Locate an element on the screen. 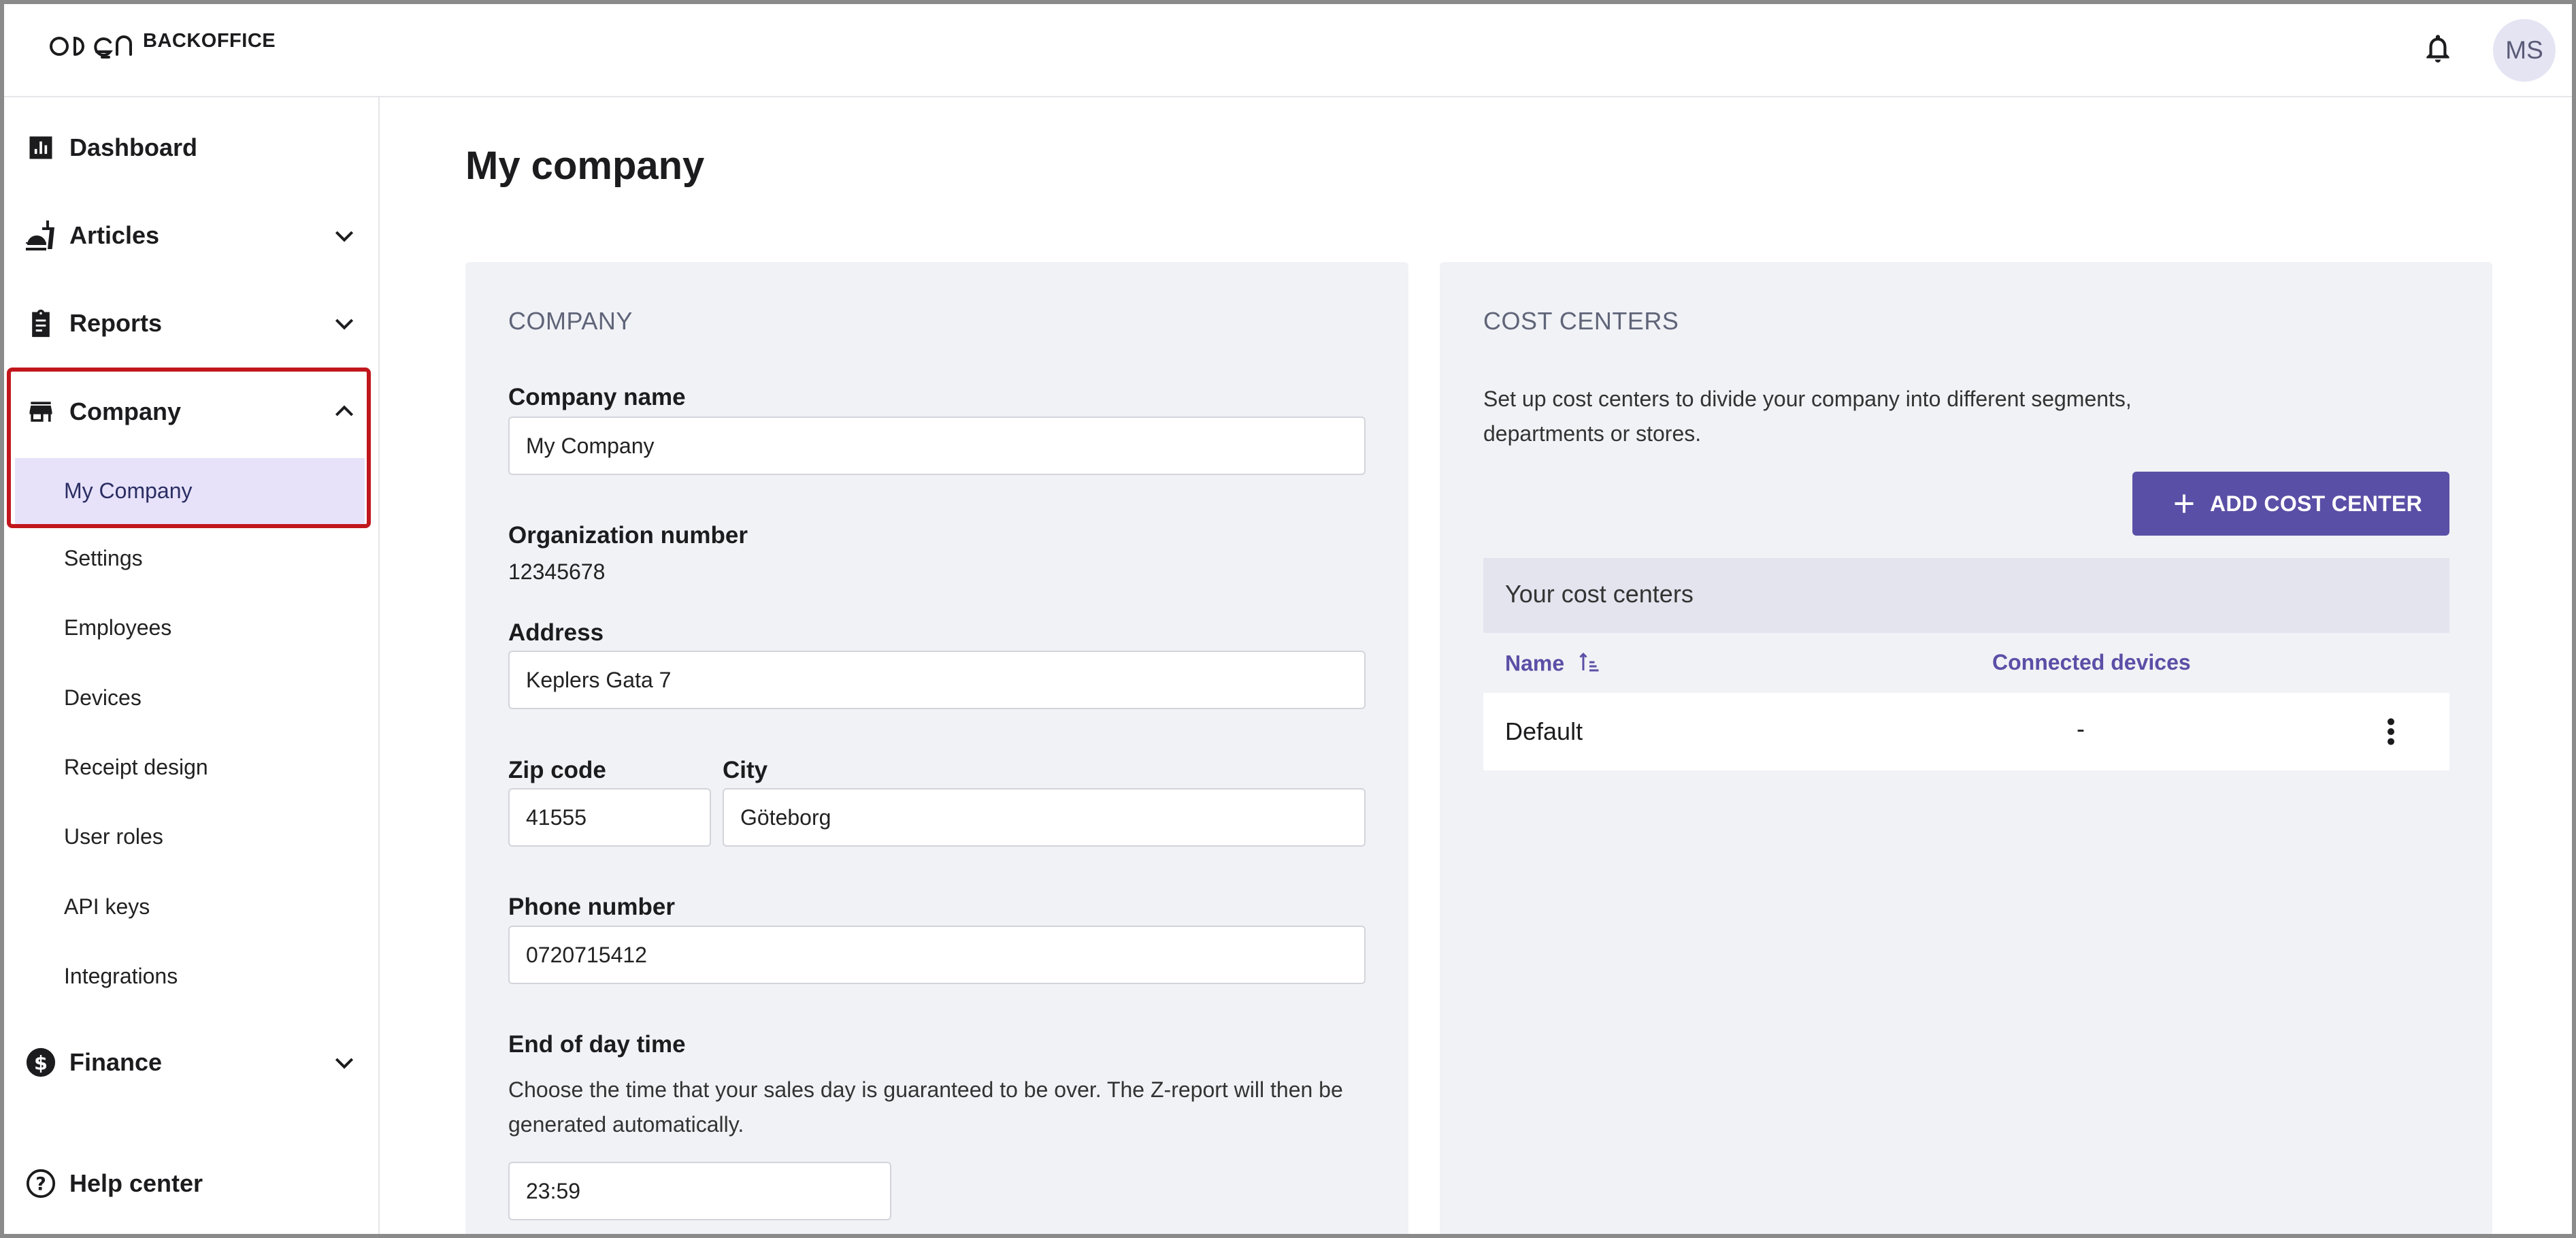  company-name-field: My Company is located at coordinates (937, 446).